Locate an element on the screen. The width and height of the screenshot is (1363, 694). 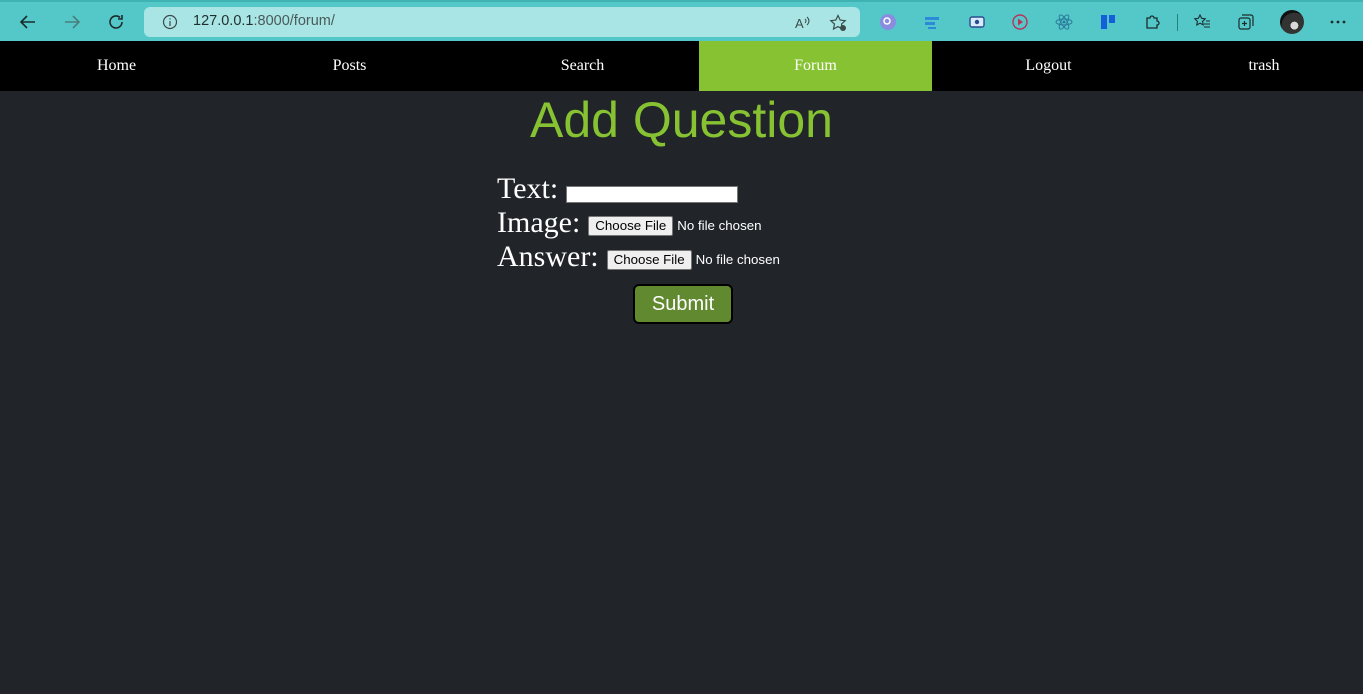
back-arrow-icon is located at coordinates (27, 22).